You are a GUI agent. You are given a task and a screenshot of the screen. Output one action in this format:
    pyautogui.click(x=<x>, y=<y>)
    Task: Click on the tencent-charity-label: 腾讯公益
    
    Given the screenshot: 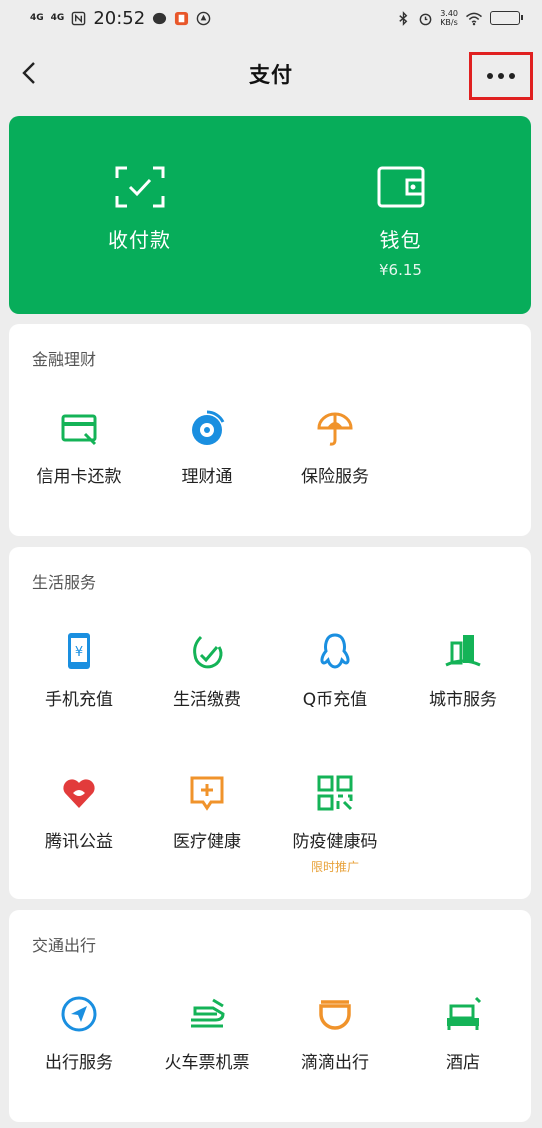 What is the action you would take?
    pyautogui.click(x=79, y=842)
    